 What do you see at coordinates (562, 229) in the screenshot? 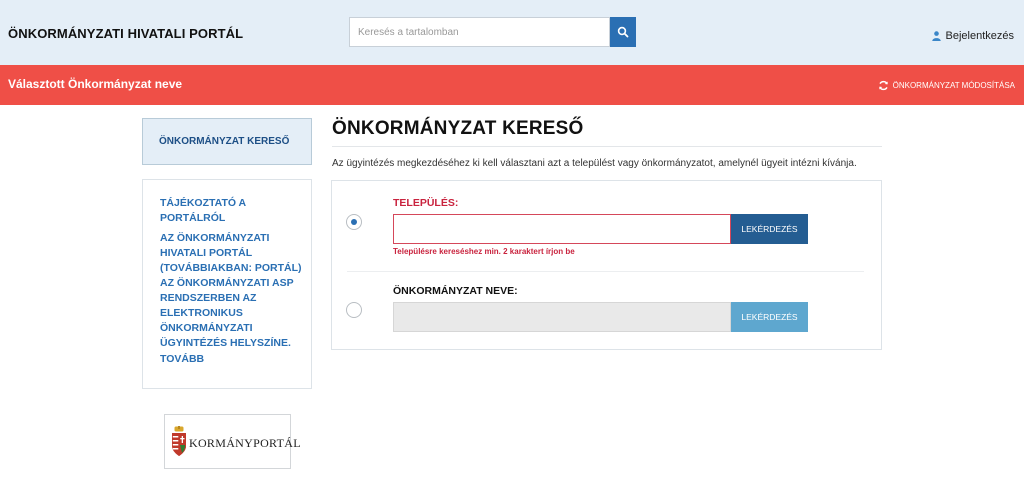
I see `settlement-input` at bounding box center [562, 229].